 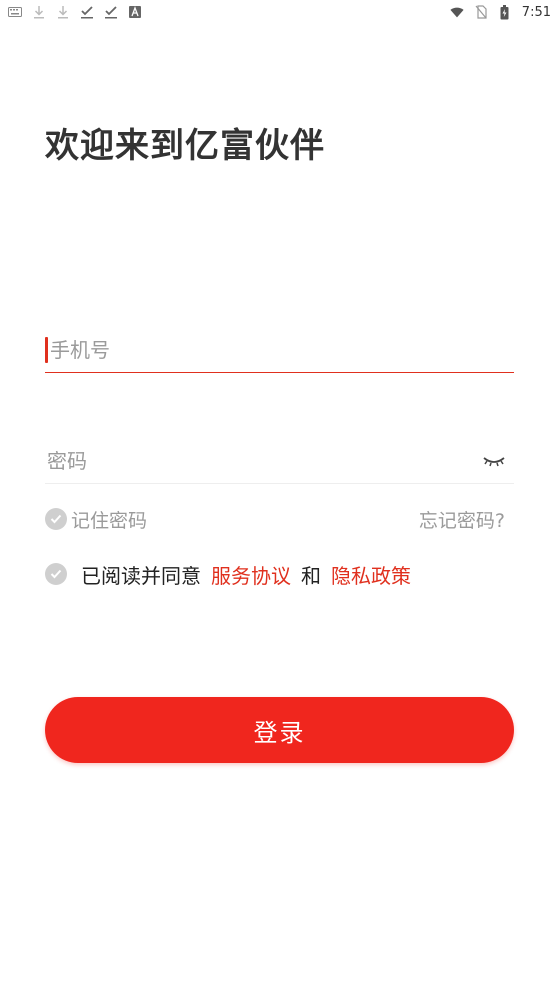 What do you see at coordinates (481, 12) in the screenshot?
I see `no-sim-icon` at bounding box center [481, 12].